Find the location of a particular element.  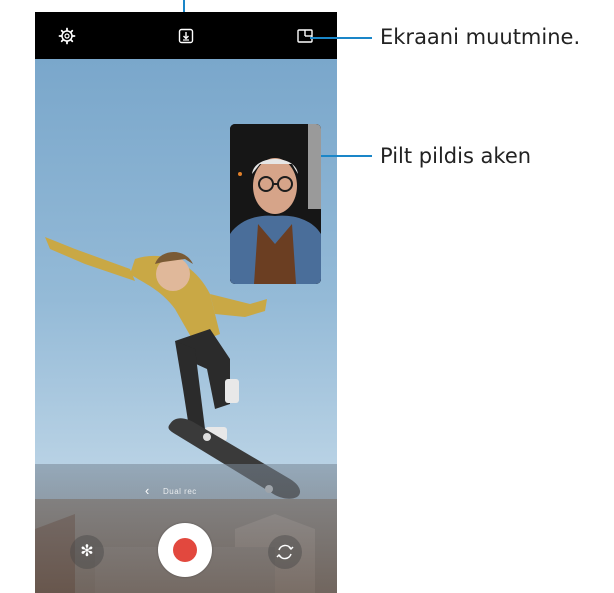

record-button is located at coordinates (185, 550).